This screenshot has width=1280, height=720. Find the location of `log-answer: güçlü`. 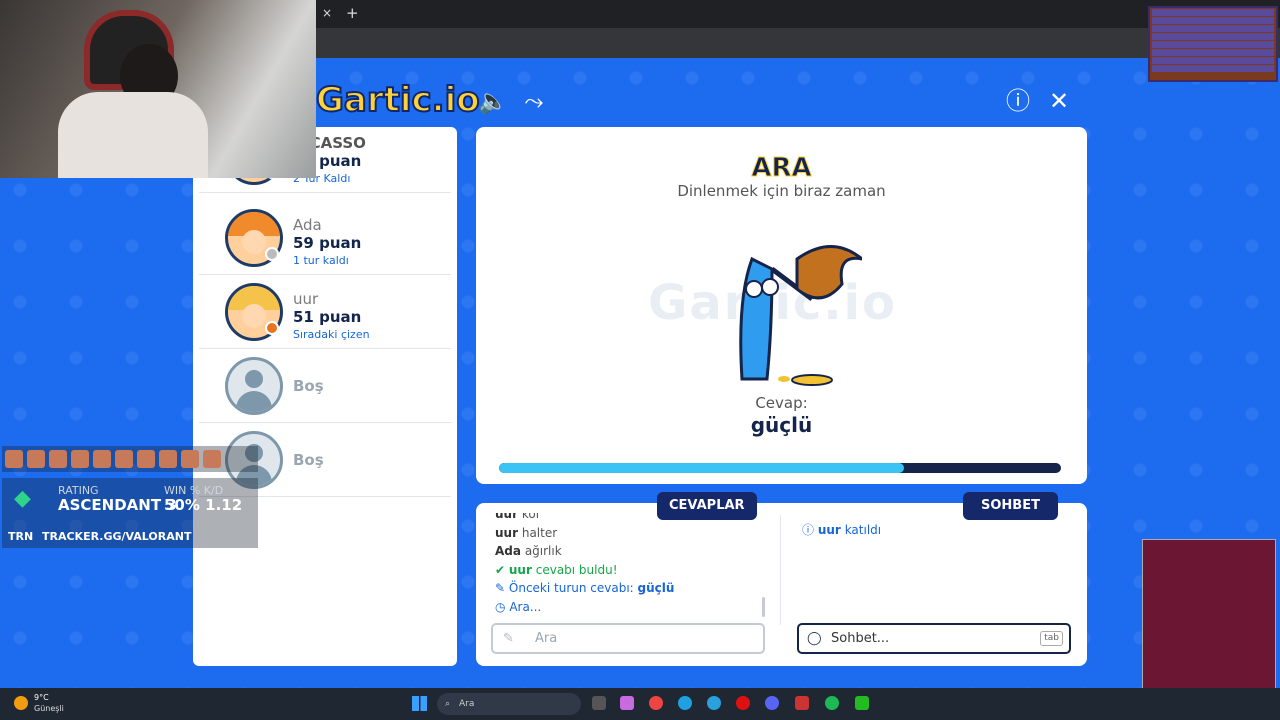

log-answer: güçlü is located at coordinates (656, 588).